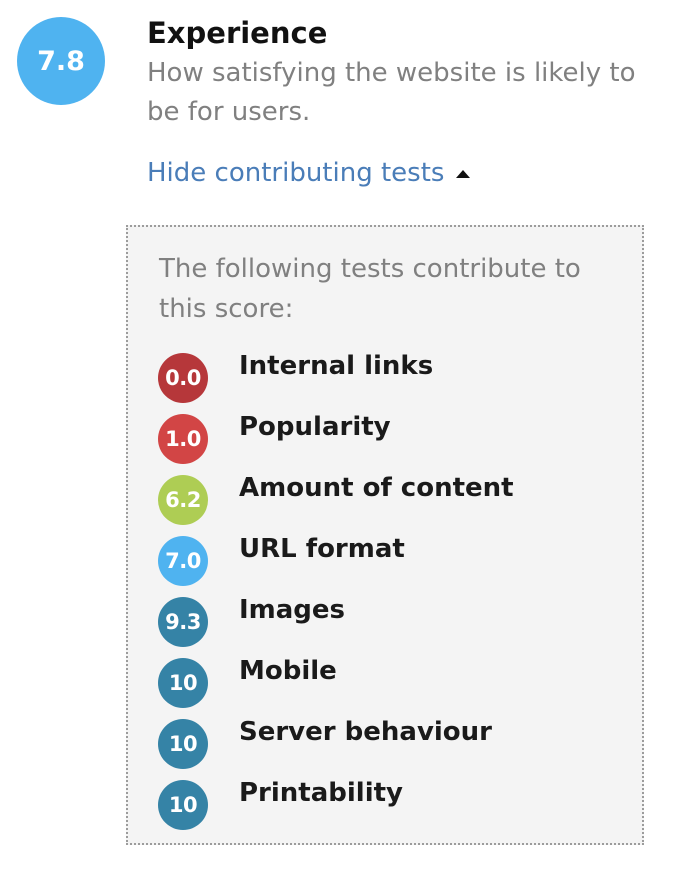 This screenshot has width=696, height=876. What do you see at coordinates (376, 488) in the screenshot?
I see `test-name: Amount of content` at bounding box center [376, 488].